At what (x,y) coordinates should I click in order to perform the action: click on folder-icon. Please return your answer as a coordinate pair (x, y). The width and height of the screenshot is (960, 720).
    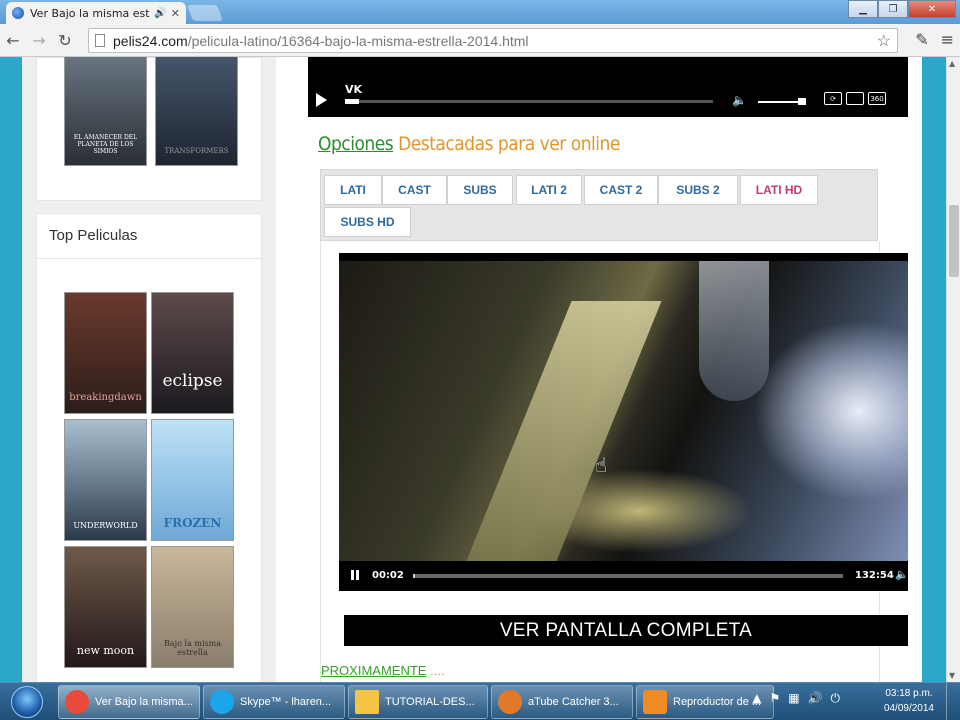
    Looking at the image, I should click on (367, 702).